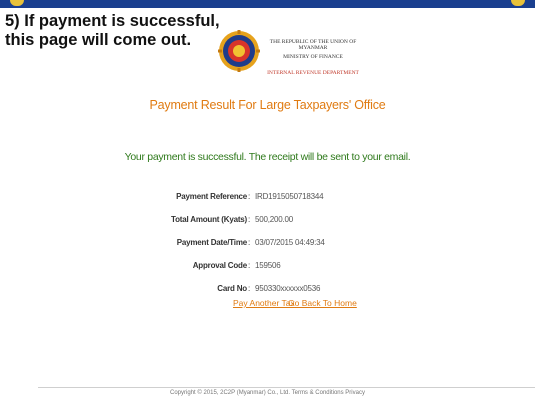 This screenshot has height=405, width=535. Describe the element at coordinates (267, 4) in the screenshot. I see `slide-top-border` at that location.